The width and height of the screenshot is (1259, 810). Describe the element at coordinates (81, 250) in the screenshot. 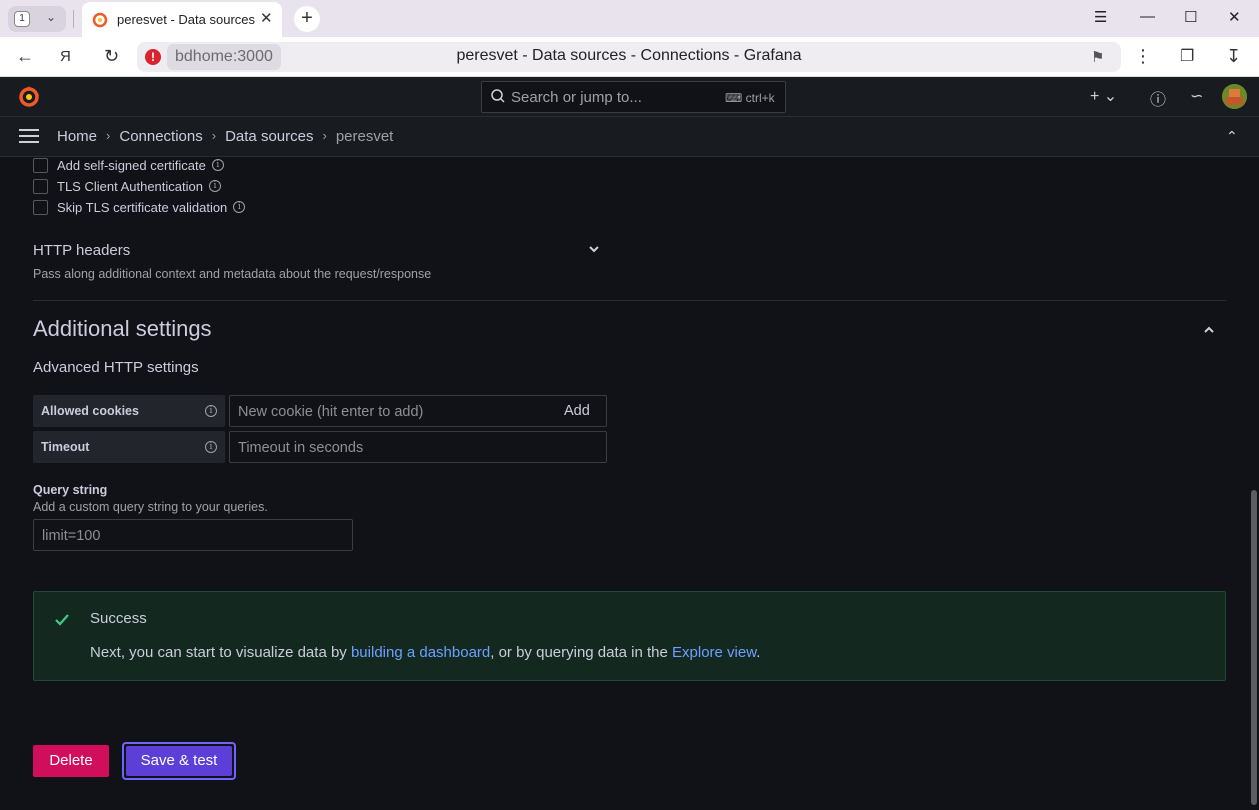

I see `http-headers-title: HTTP headers` at that location.